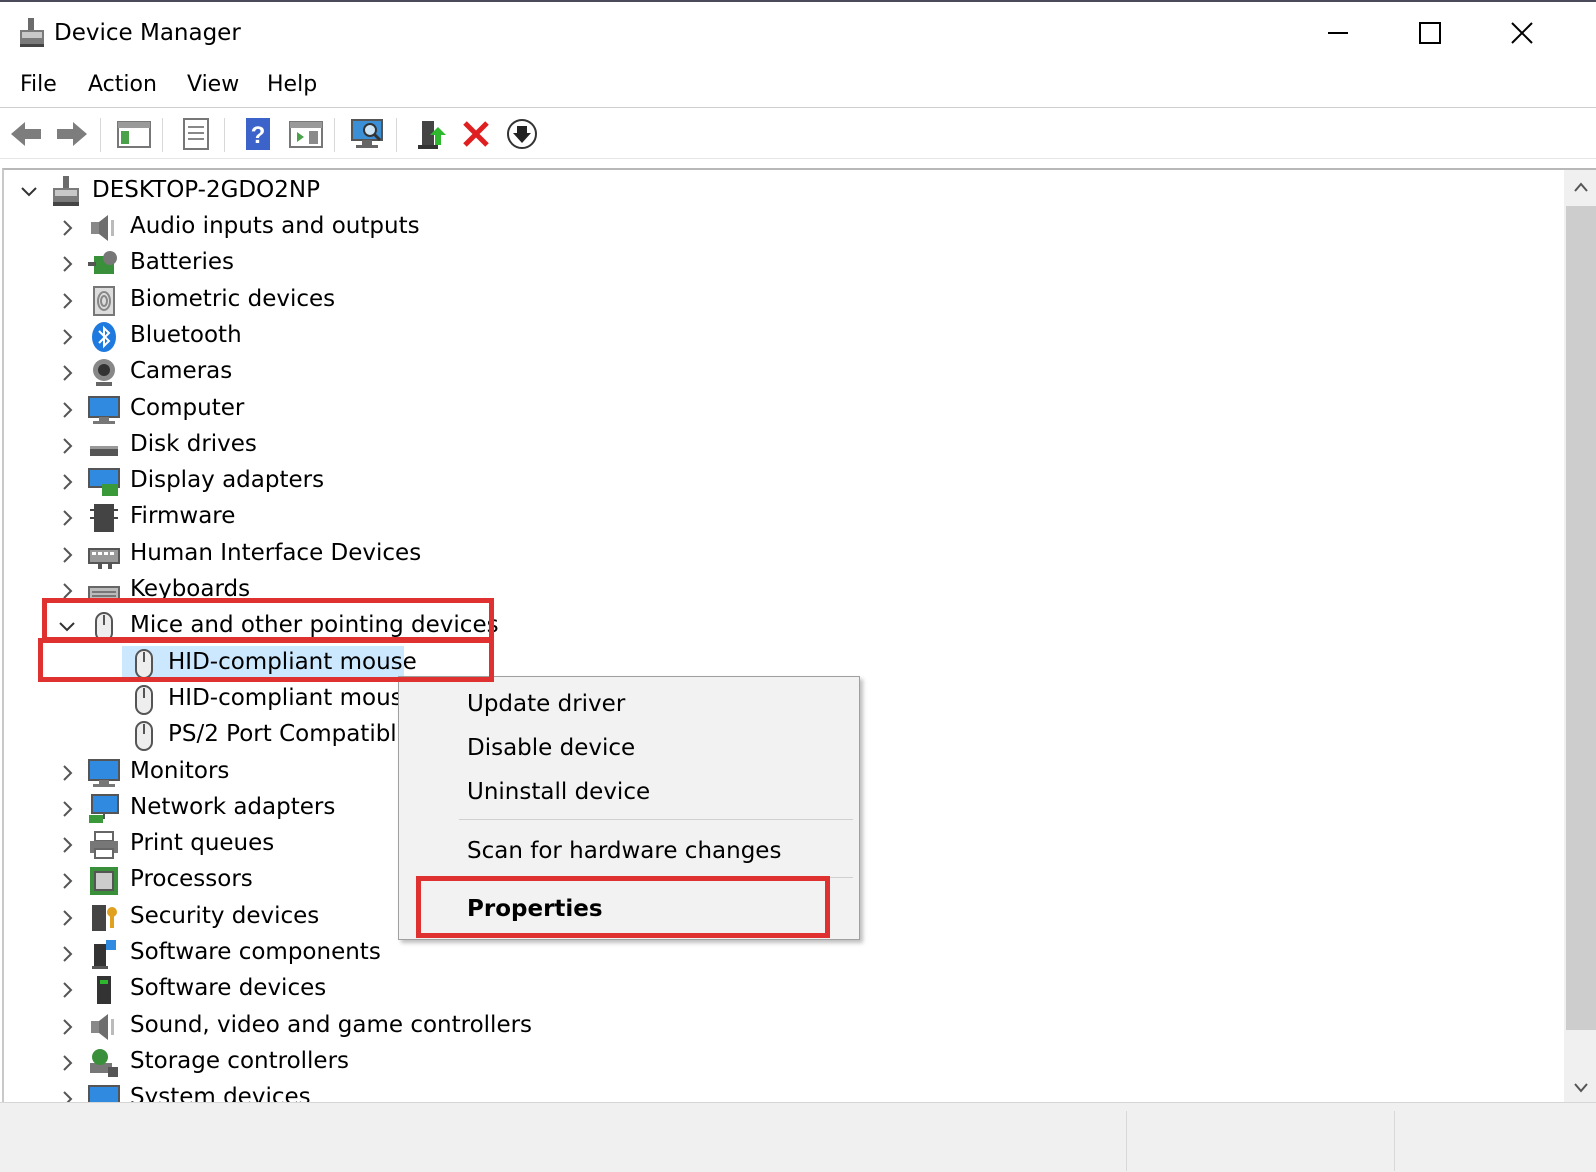 This screenshot has width=1596, height=1172. Describe the element at coordinates (551, 748) in the screenshot. I see `menu-item-disable-device: Disable device` at that location.